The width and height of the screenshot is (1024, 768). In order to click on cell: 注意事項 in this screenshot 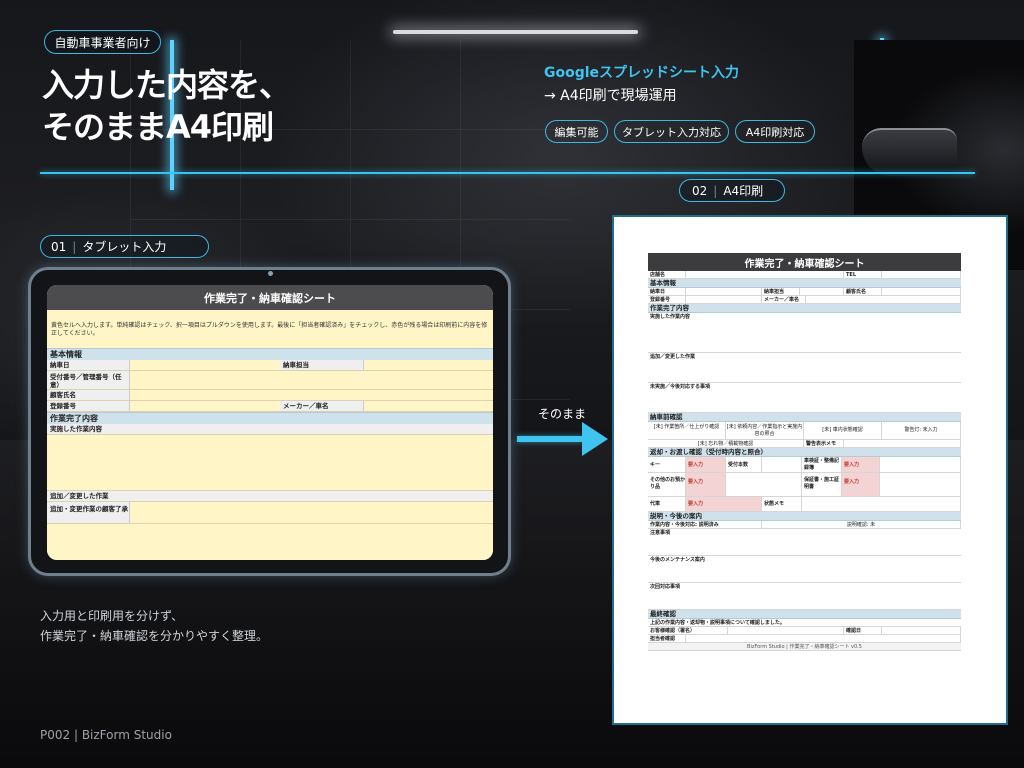, I will do `click(660, 533)`.